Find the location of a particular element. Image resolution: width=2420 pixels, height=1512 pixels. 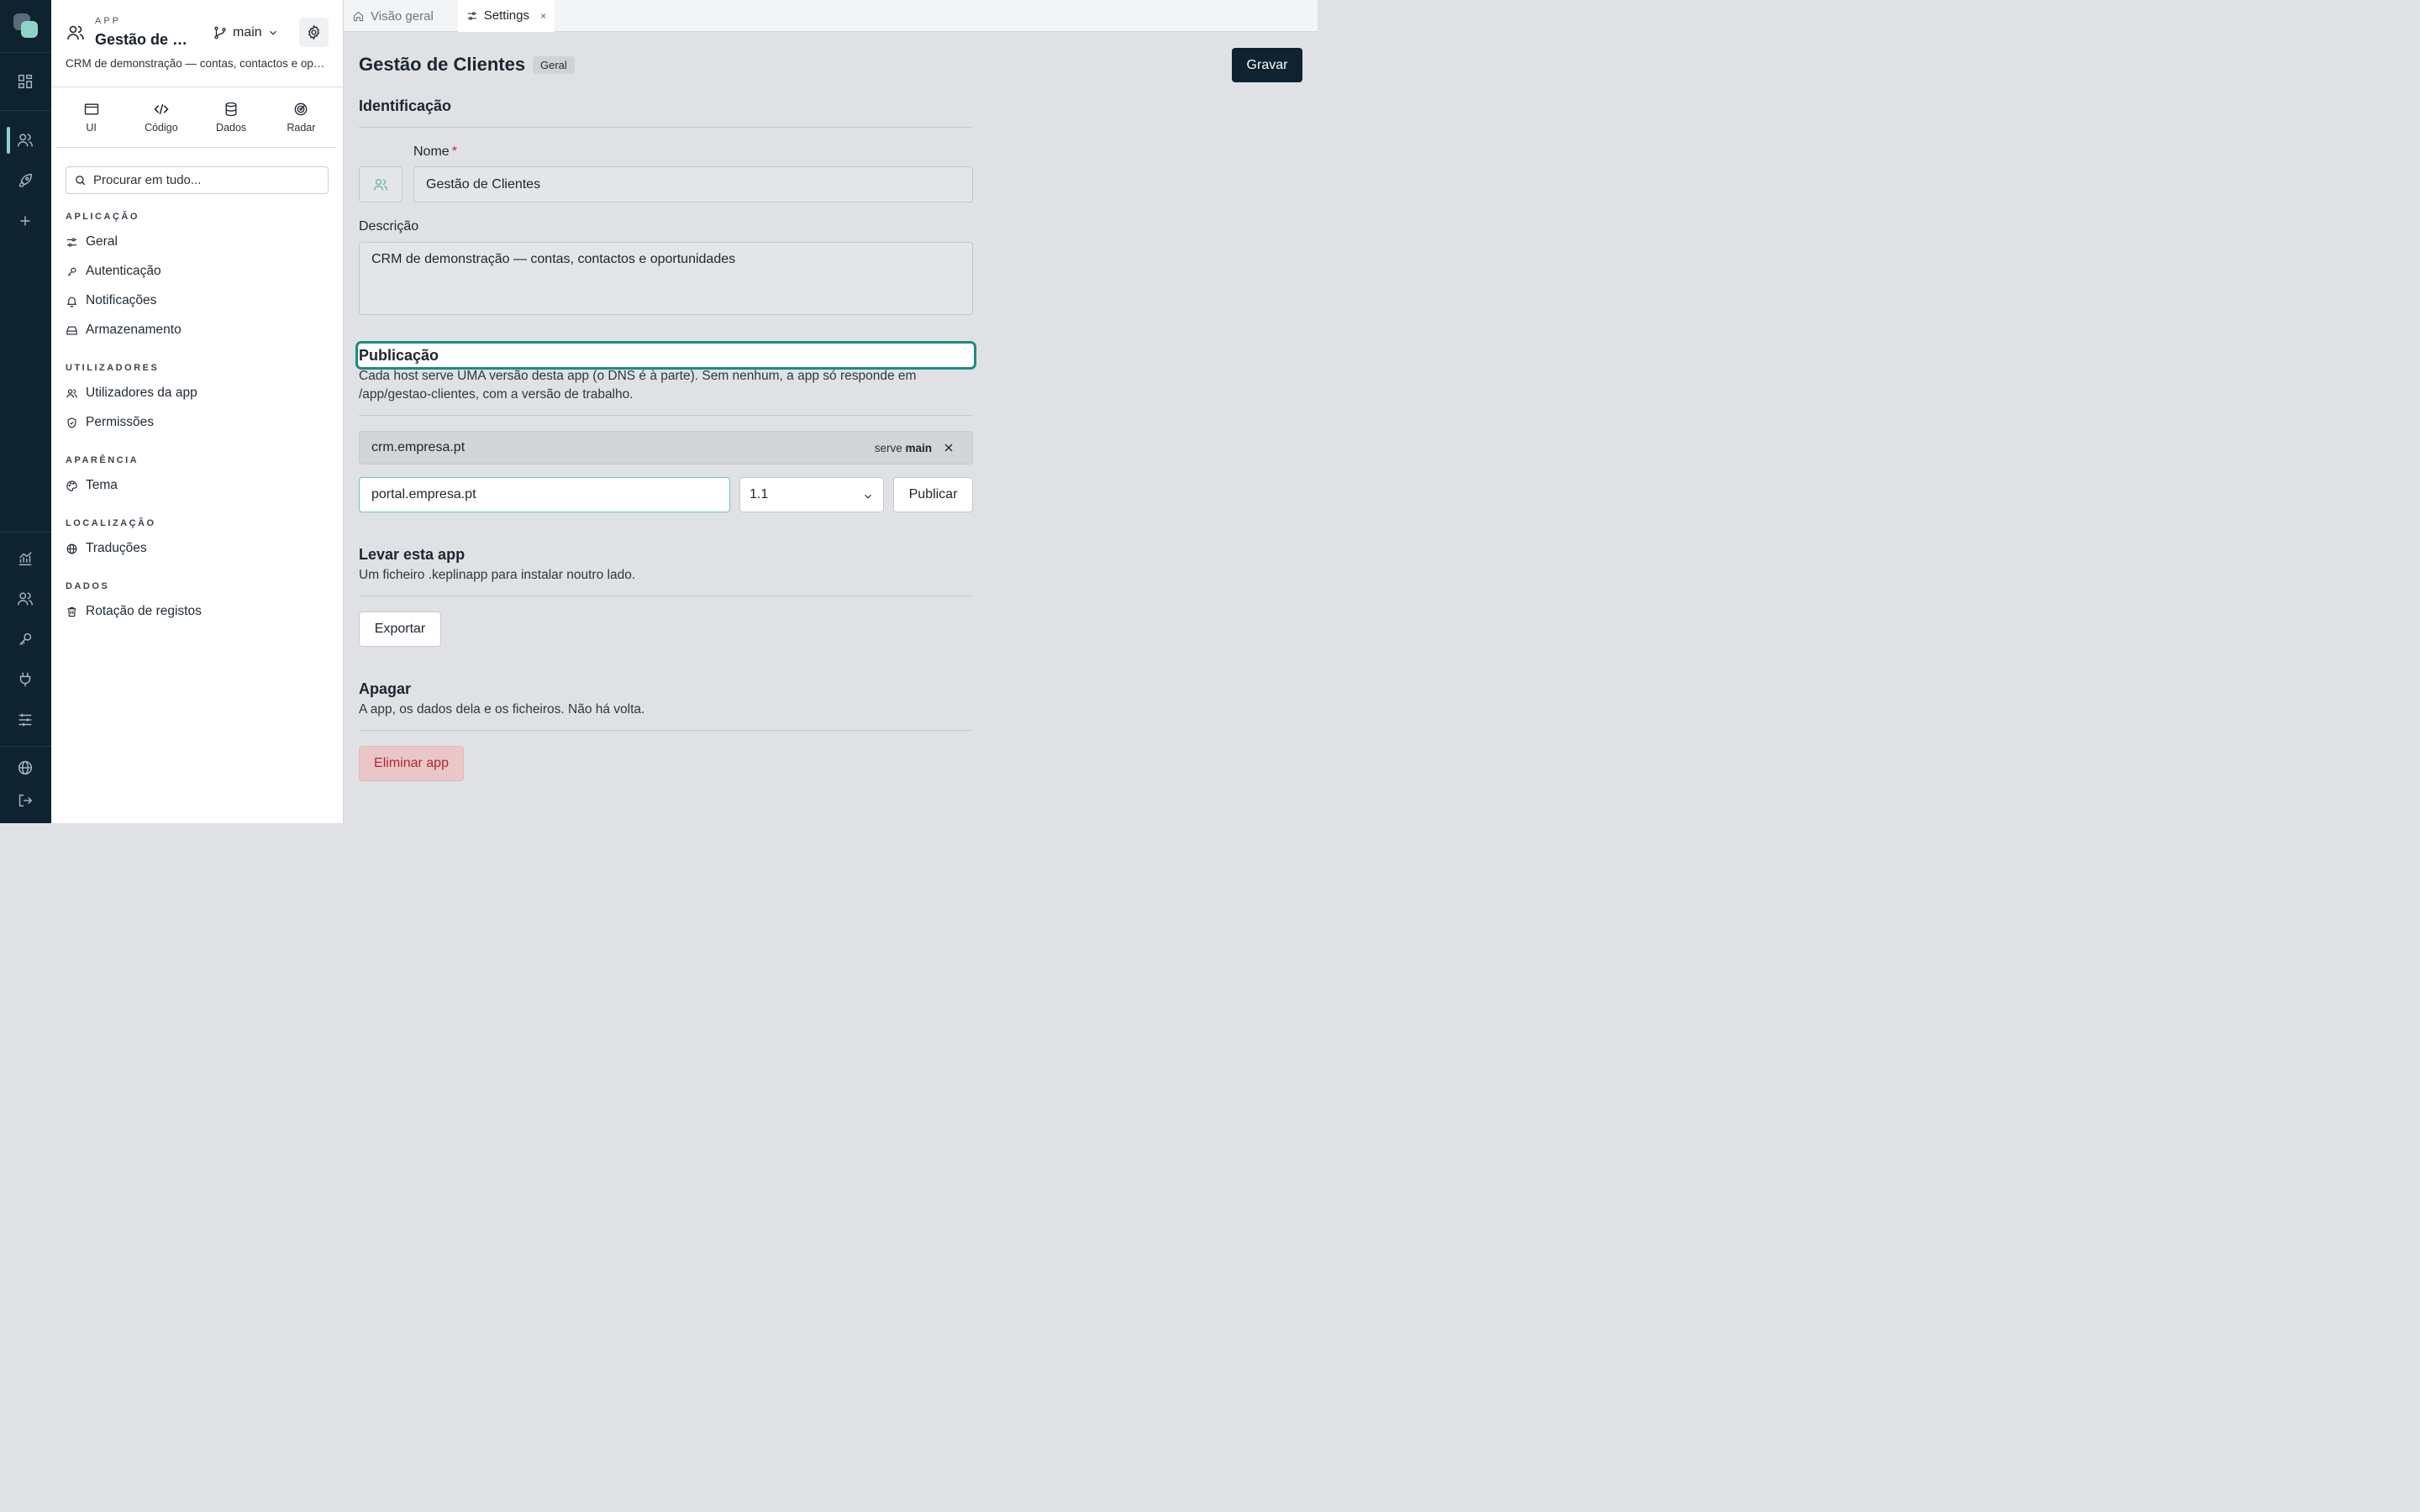

description-label: Descrição is located at coordinates (389, 226).